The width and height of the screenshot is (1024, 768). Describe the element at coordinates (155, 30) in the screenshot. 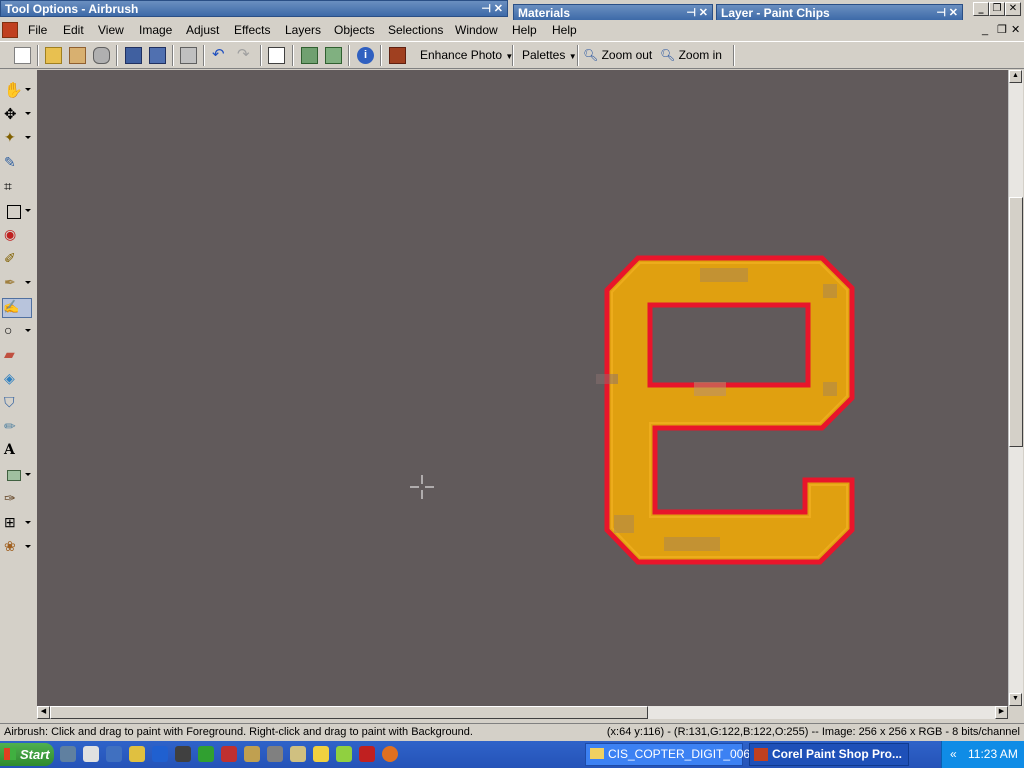

I see `menu-image: Image` at that location.